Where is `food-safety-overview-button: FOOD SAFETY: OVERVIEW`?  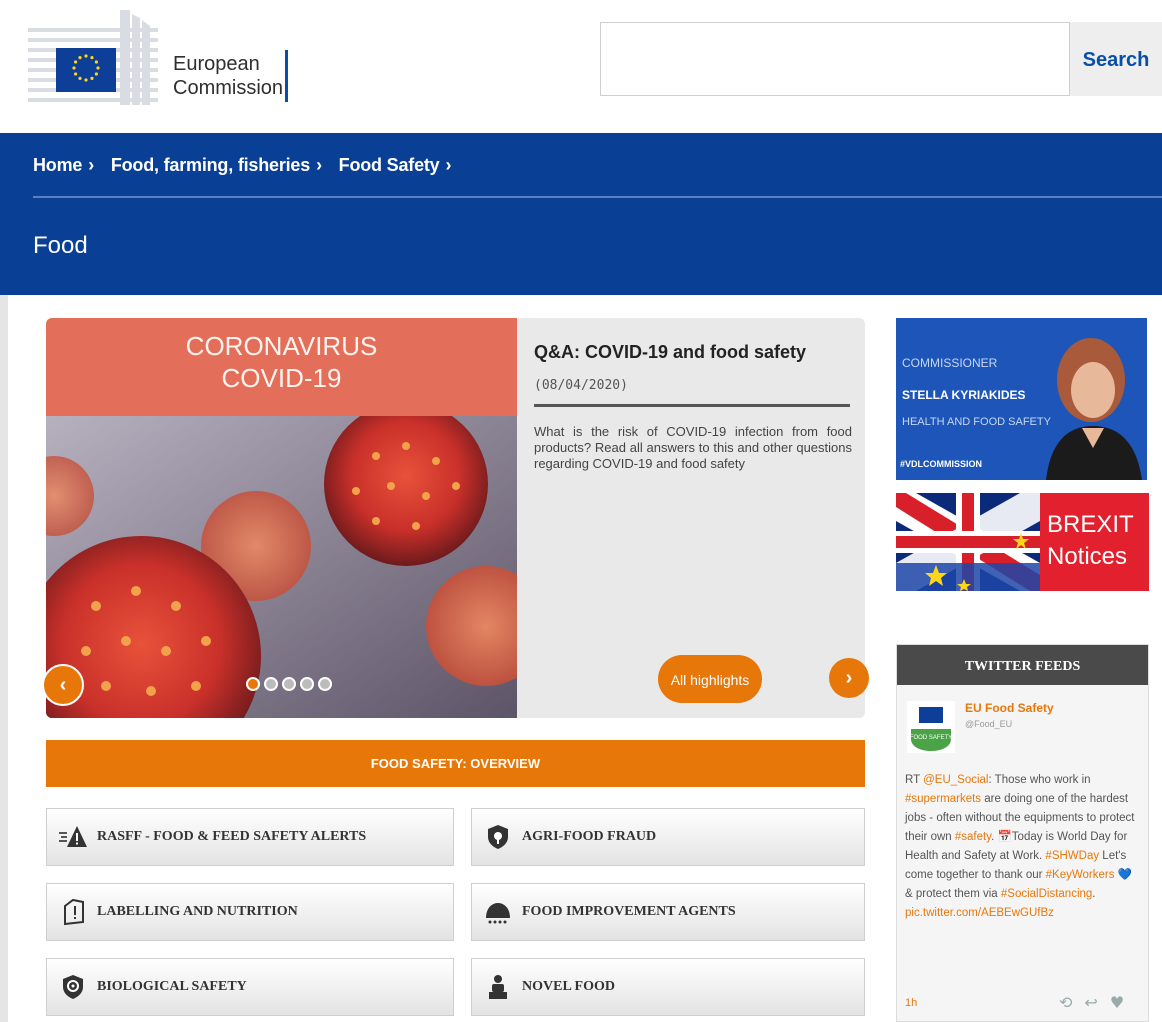 food-safety-overview-button: FOOD SAFETY: OVERVIEW is located at coordinates (455, 763).